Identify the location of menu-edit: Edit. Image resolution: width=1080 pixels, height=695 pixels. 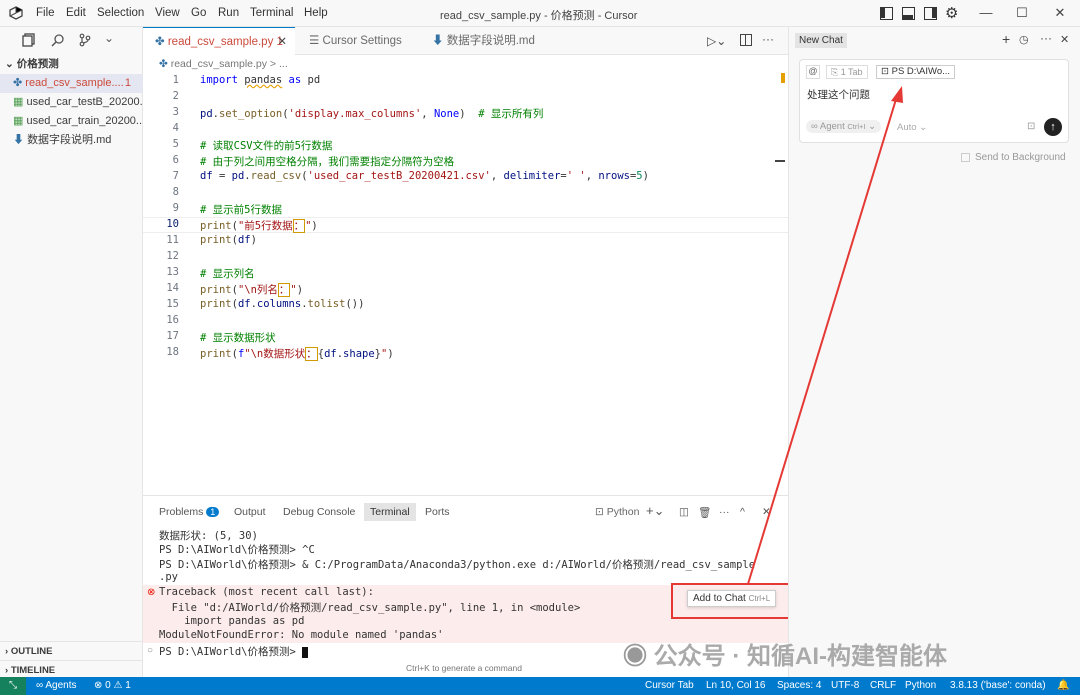
(76, 13).